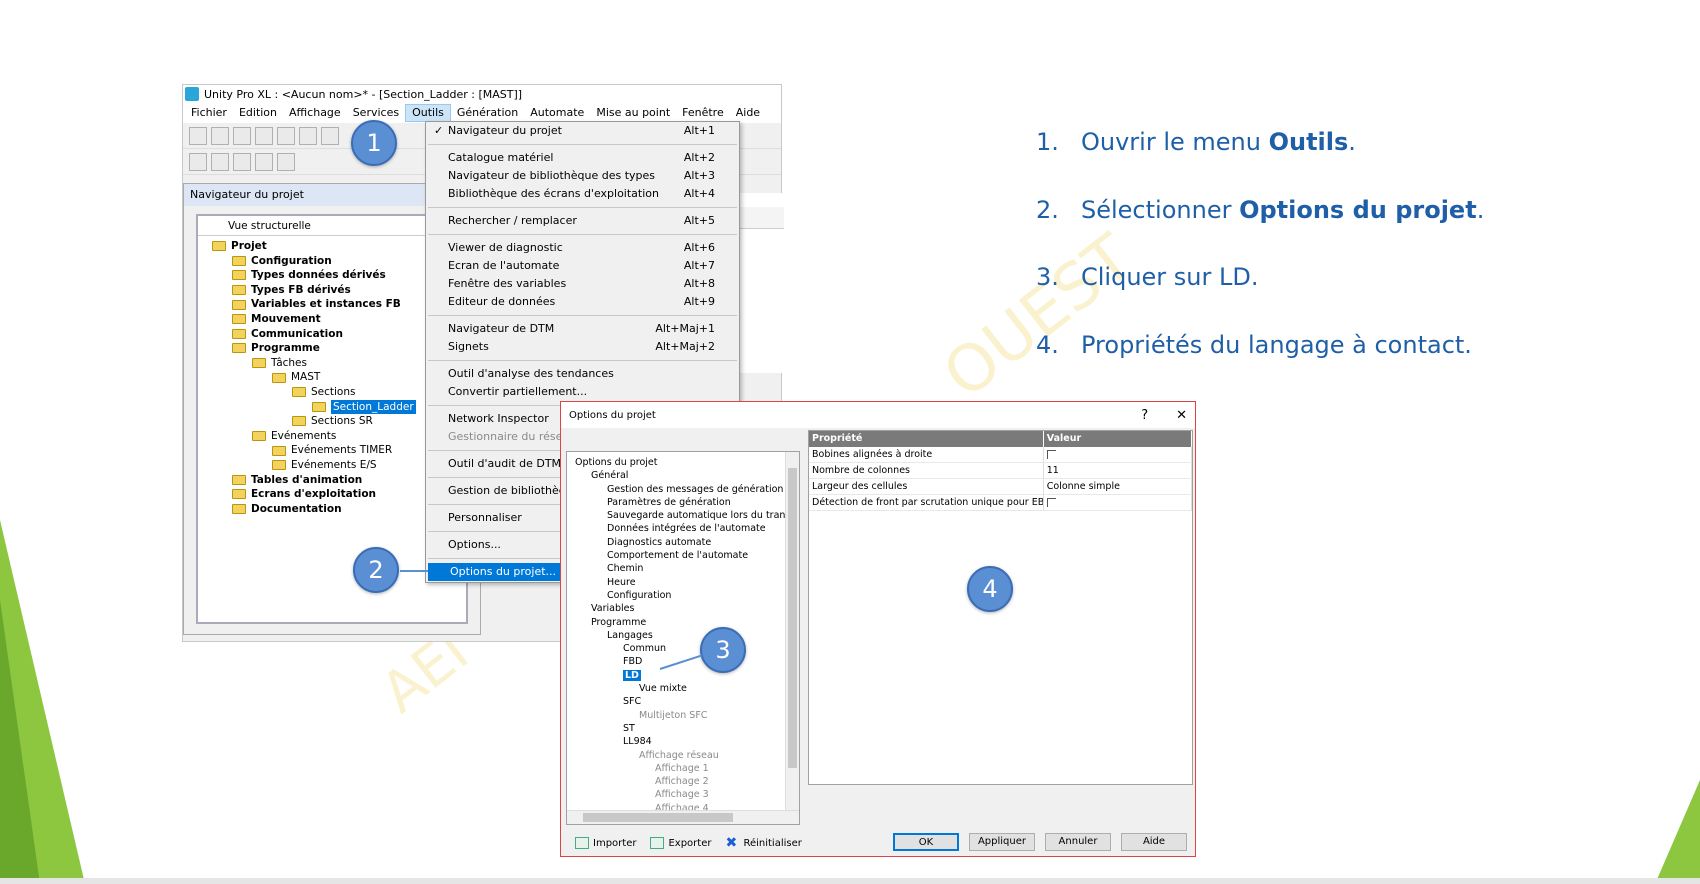  What do you see at coordinates (582, 248) in the screenshot?
I see `dropdown-item: Viewer de diagnostic Alt+6` at bounding box center [582, 248].